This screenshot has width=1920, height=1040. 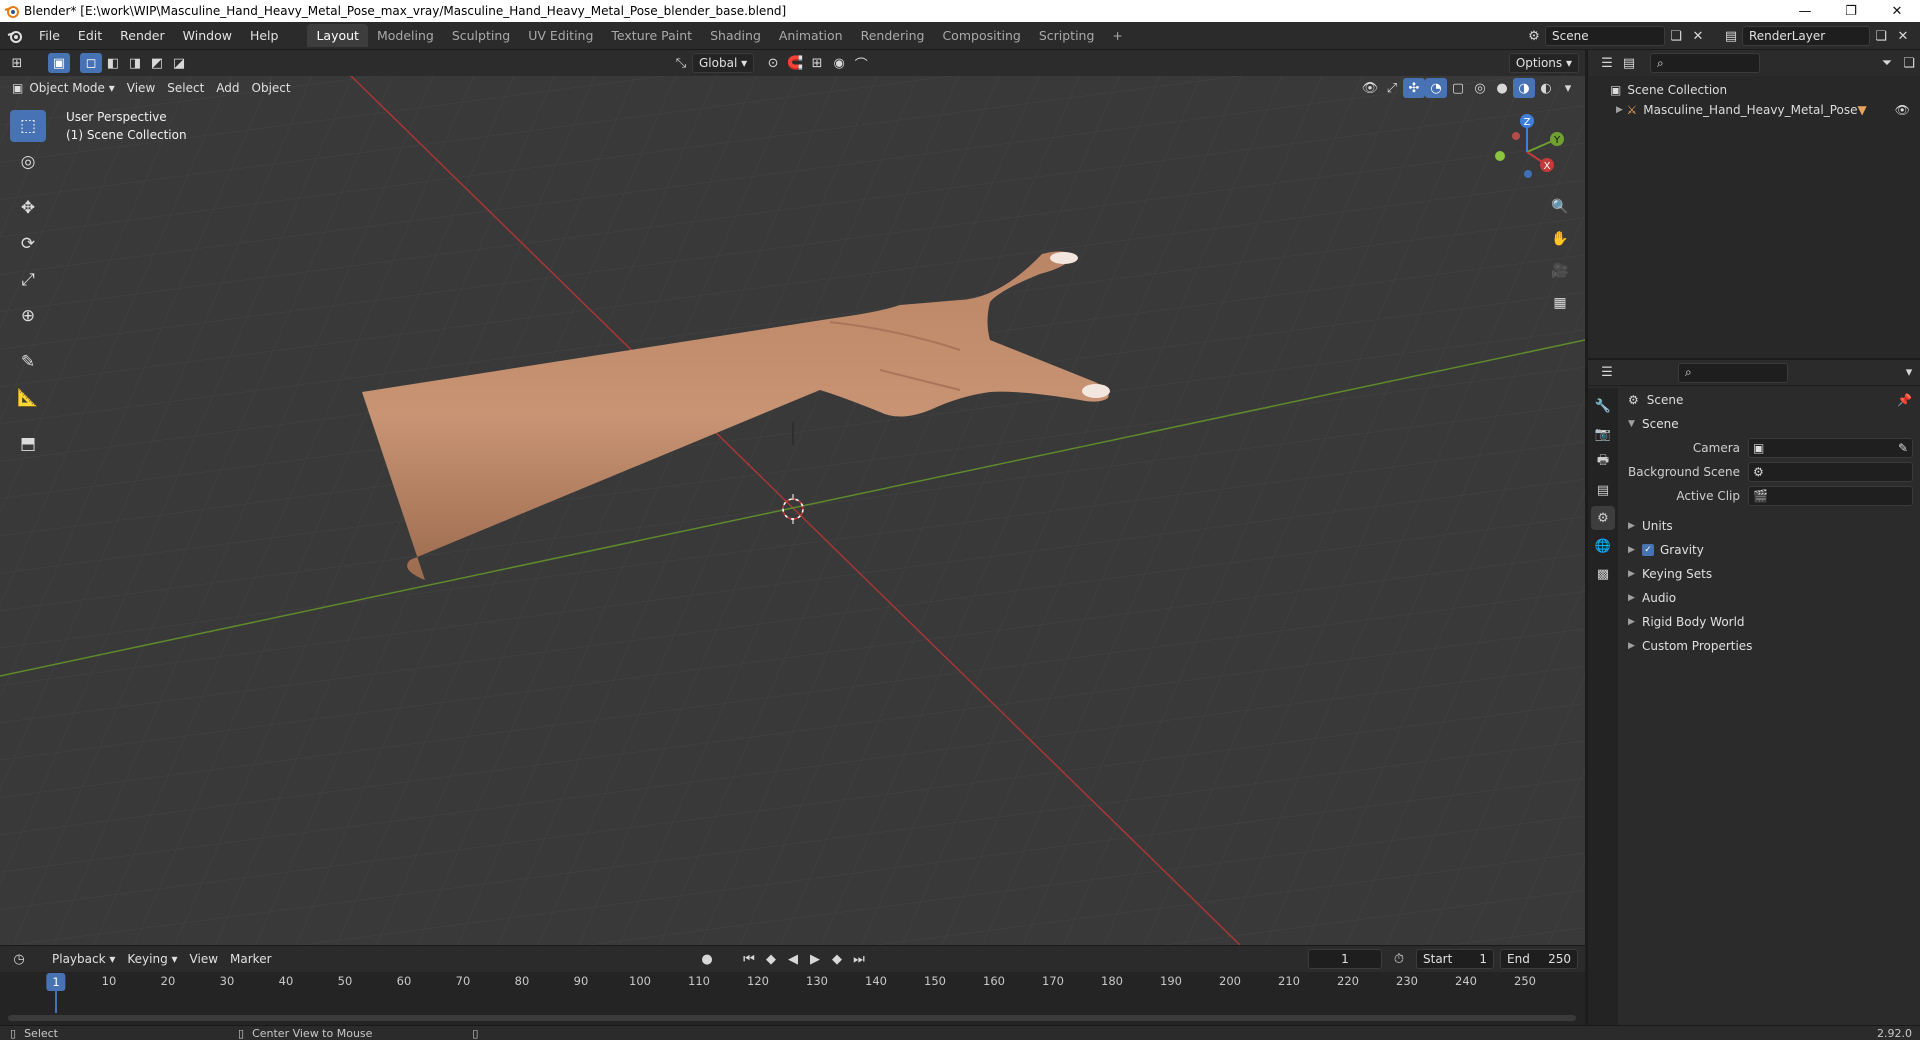 I want to click on material-shading-icon: ◑, so click(x=1524, y=88).